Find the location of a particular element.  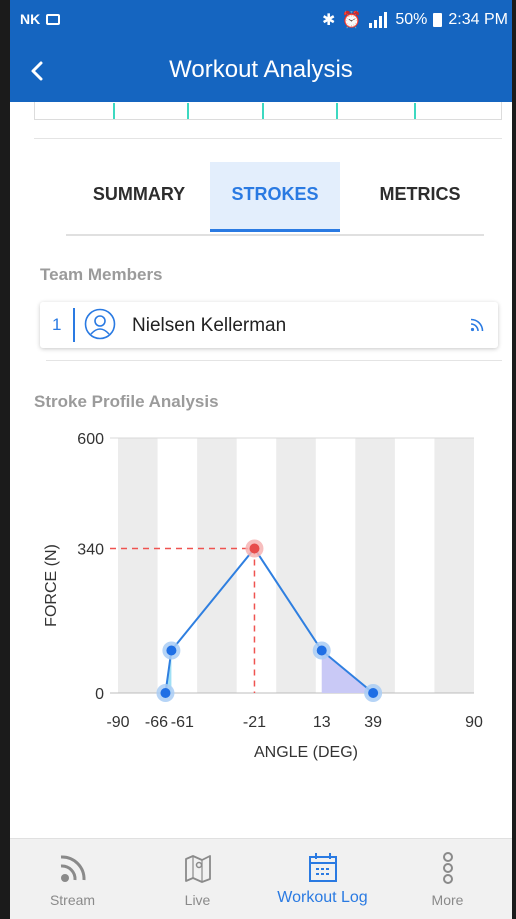

y-tick-label: 340 is located at coordinates (90, 550).